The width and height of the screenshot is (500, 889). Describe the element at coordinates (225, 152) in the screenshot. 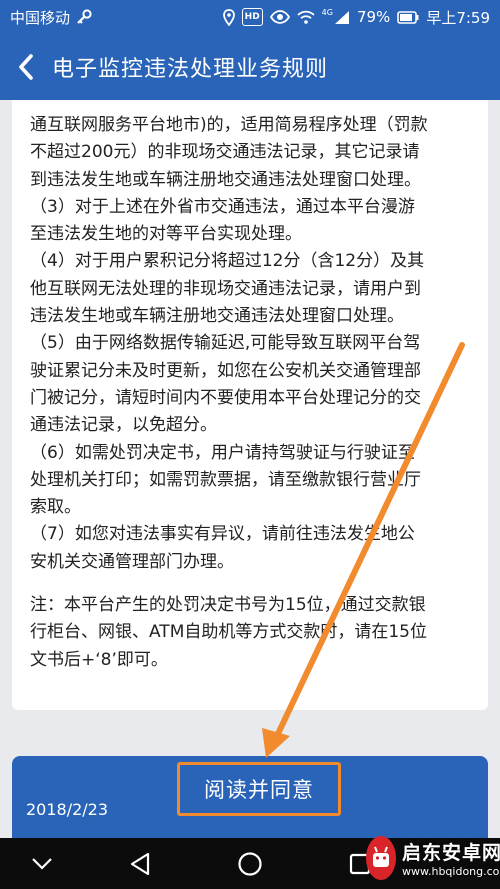

I see `rule-line: 不超过200元）的非现场交通违法记录，其它记录请` at that location.